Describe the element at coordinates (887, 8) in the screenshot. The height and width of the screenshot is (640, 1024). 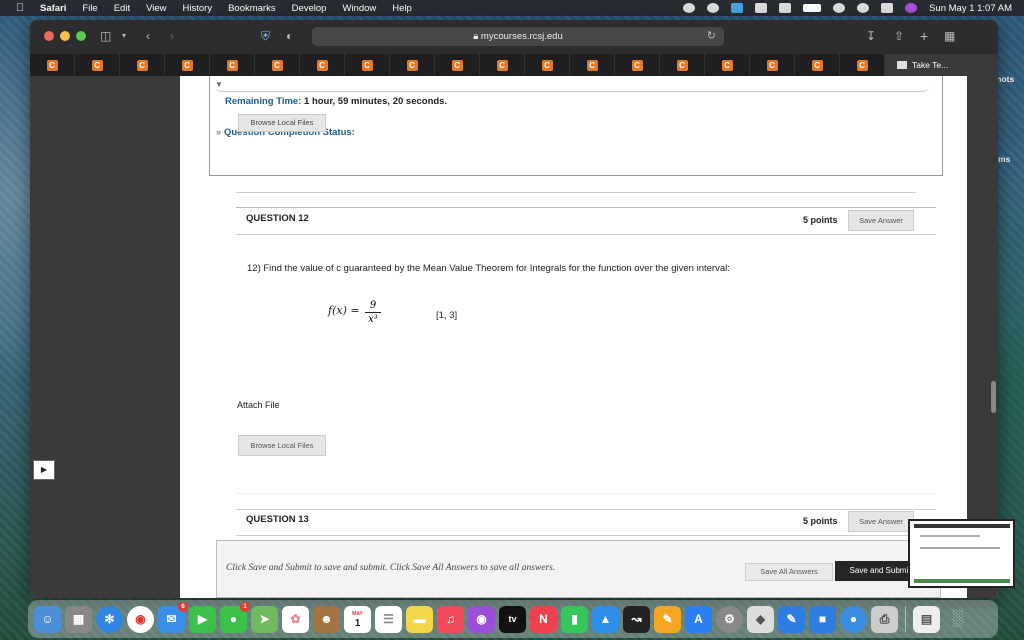
I see `control-center-icon` at that location.